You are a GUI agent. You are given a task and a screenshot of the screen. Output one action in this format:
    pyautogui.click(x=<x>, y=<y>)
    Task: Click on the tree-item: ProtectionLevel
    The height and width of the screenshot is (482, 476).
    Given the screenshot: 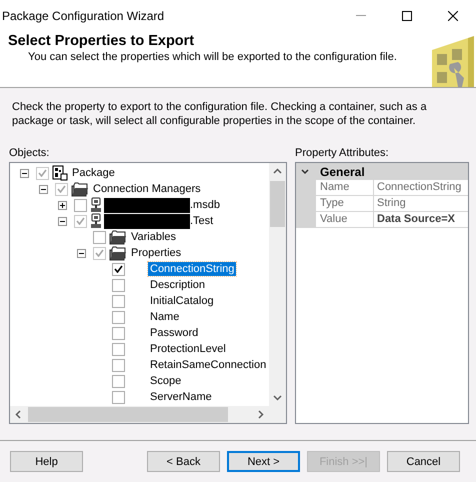 What is the action you would take?
    pyautogui.click(x=188, y=349)
    